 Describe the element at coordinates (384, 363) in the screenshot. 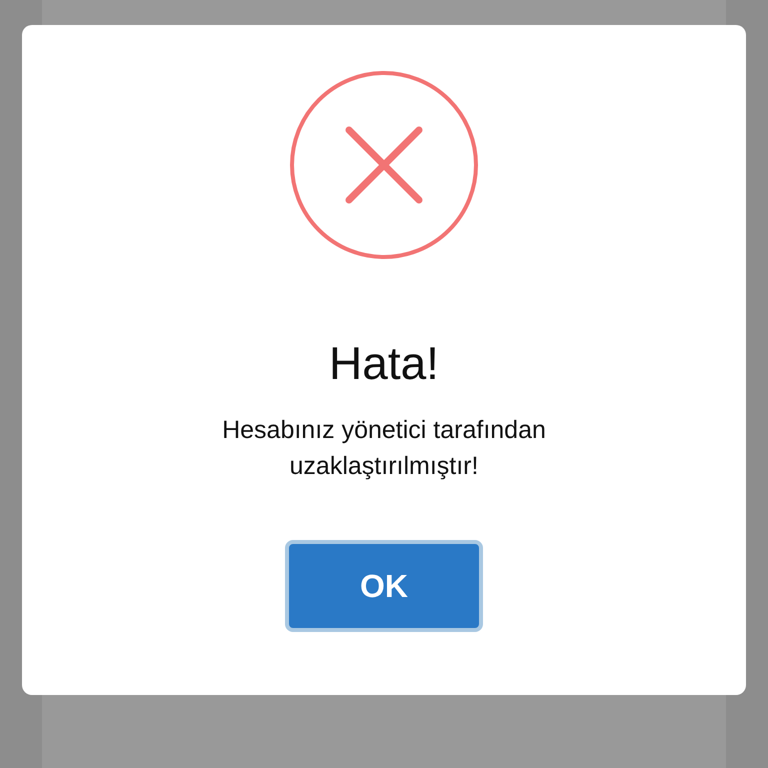

I see `dialog-title: Hata!` at that location.